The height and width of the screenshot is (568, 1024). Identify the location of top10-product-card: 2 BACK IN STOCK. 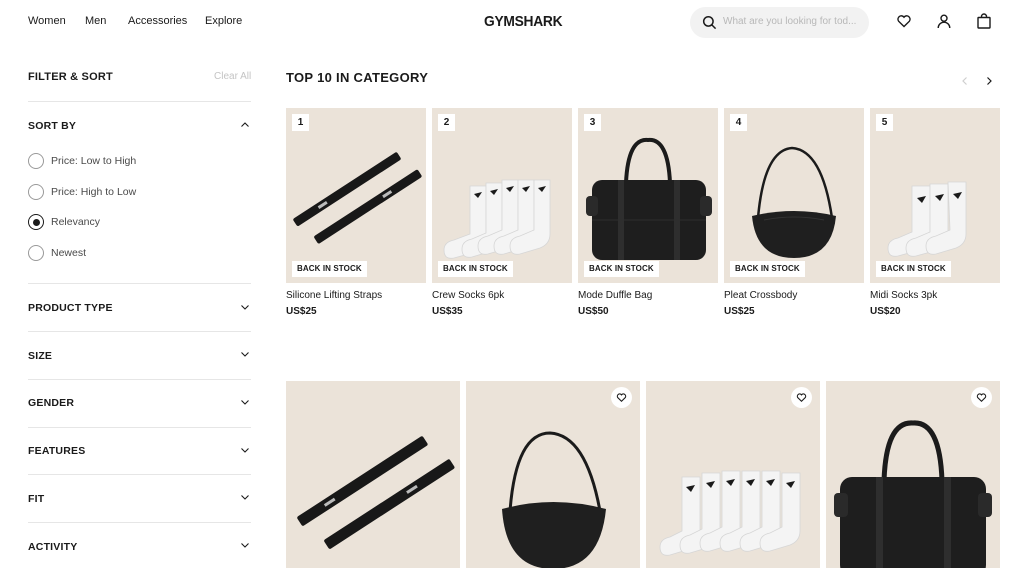
(502, 195).